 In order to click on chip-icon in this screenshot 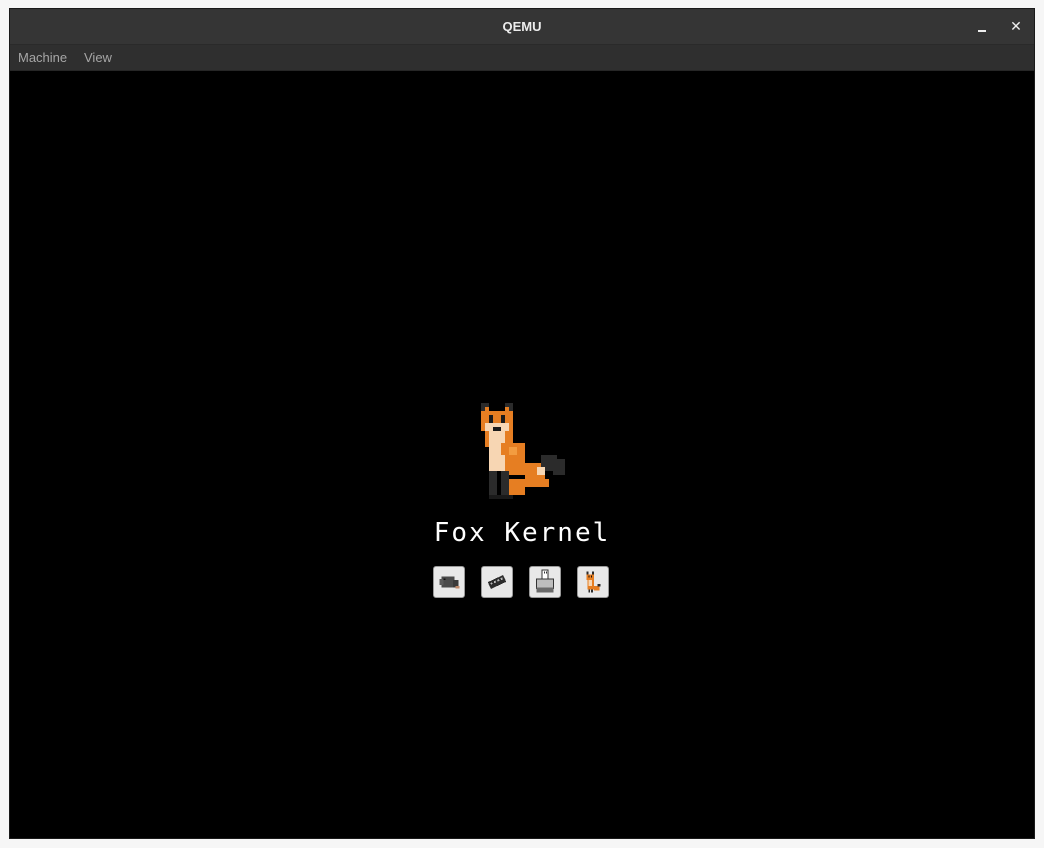, I will do `click(497, 582)`.